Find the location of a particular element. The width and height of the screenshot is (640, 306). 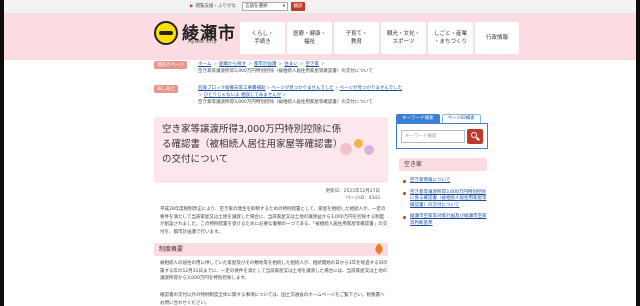

search-button is located at coordinates (475, 136).